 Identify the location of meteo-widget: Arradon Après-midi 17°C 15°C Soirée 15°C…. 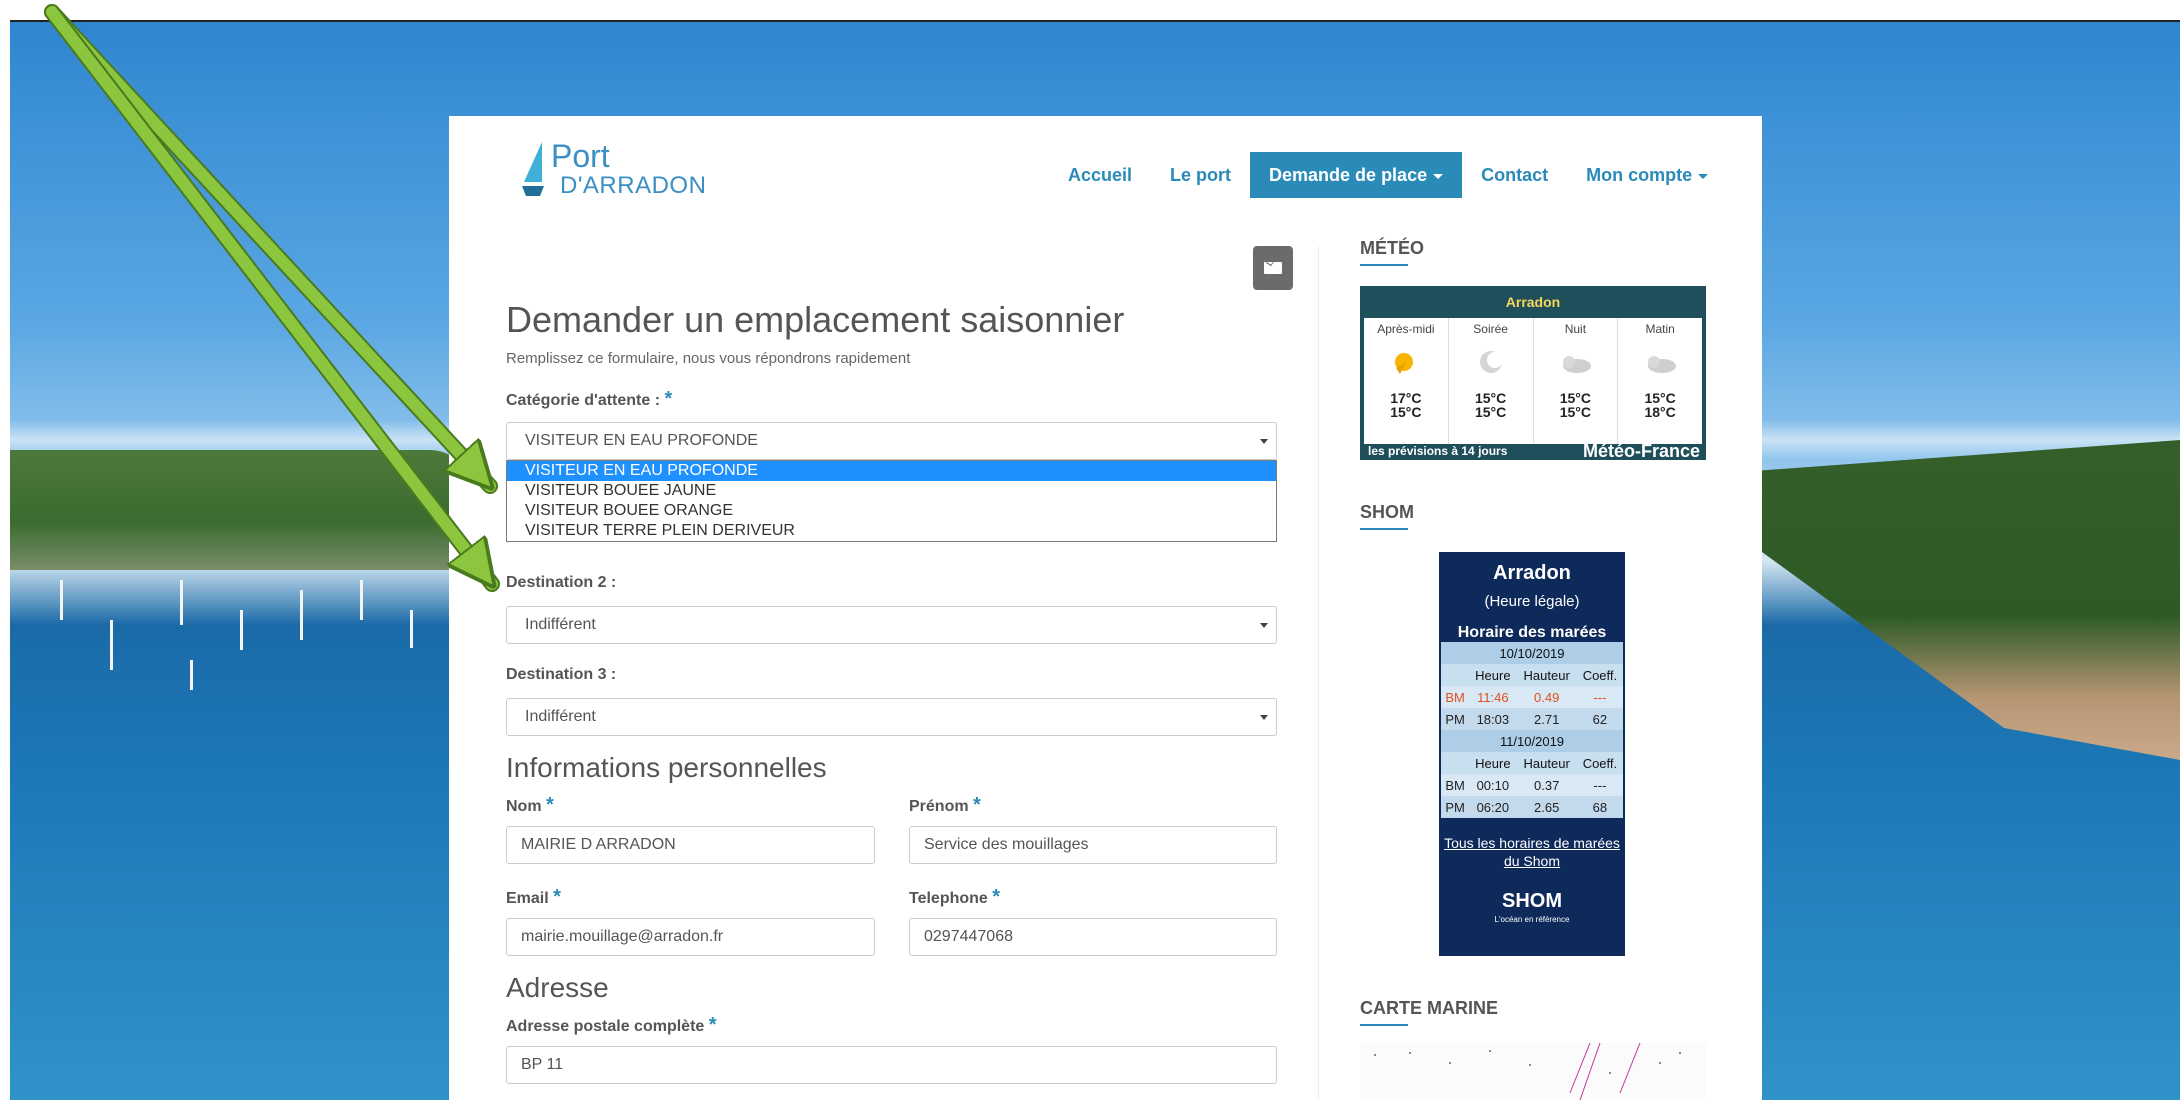
(1533, 374).